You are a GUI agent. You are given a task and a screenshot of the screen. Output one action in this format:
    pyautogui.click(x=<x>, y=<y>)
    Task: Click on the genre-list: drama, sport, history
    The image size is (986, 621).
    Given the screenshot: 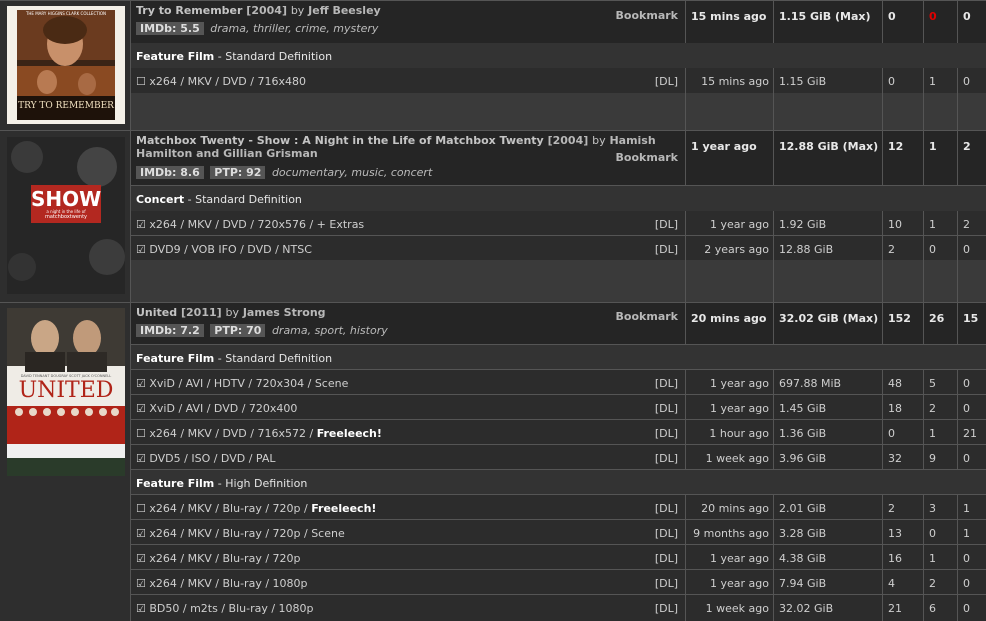 What is the action you would take?
    pyautogui.click(x=330, y=330)
    